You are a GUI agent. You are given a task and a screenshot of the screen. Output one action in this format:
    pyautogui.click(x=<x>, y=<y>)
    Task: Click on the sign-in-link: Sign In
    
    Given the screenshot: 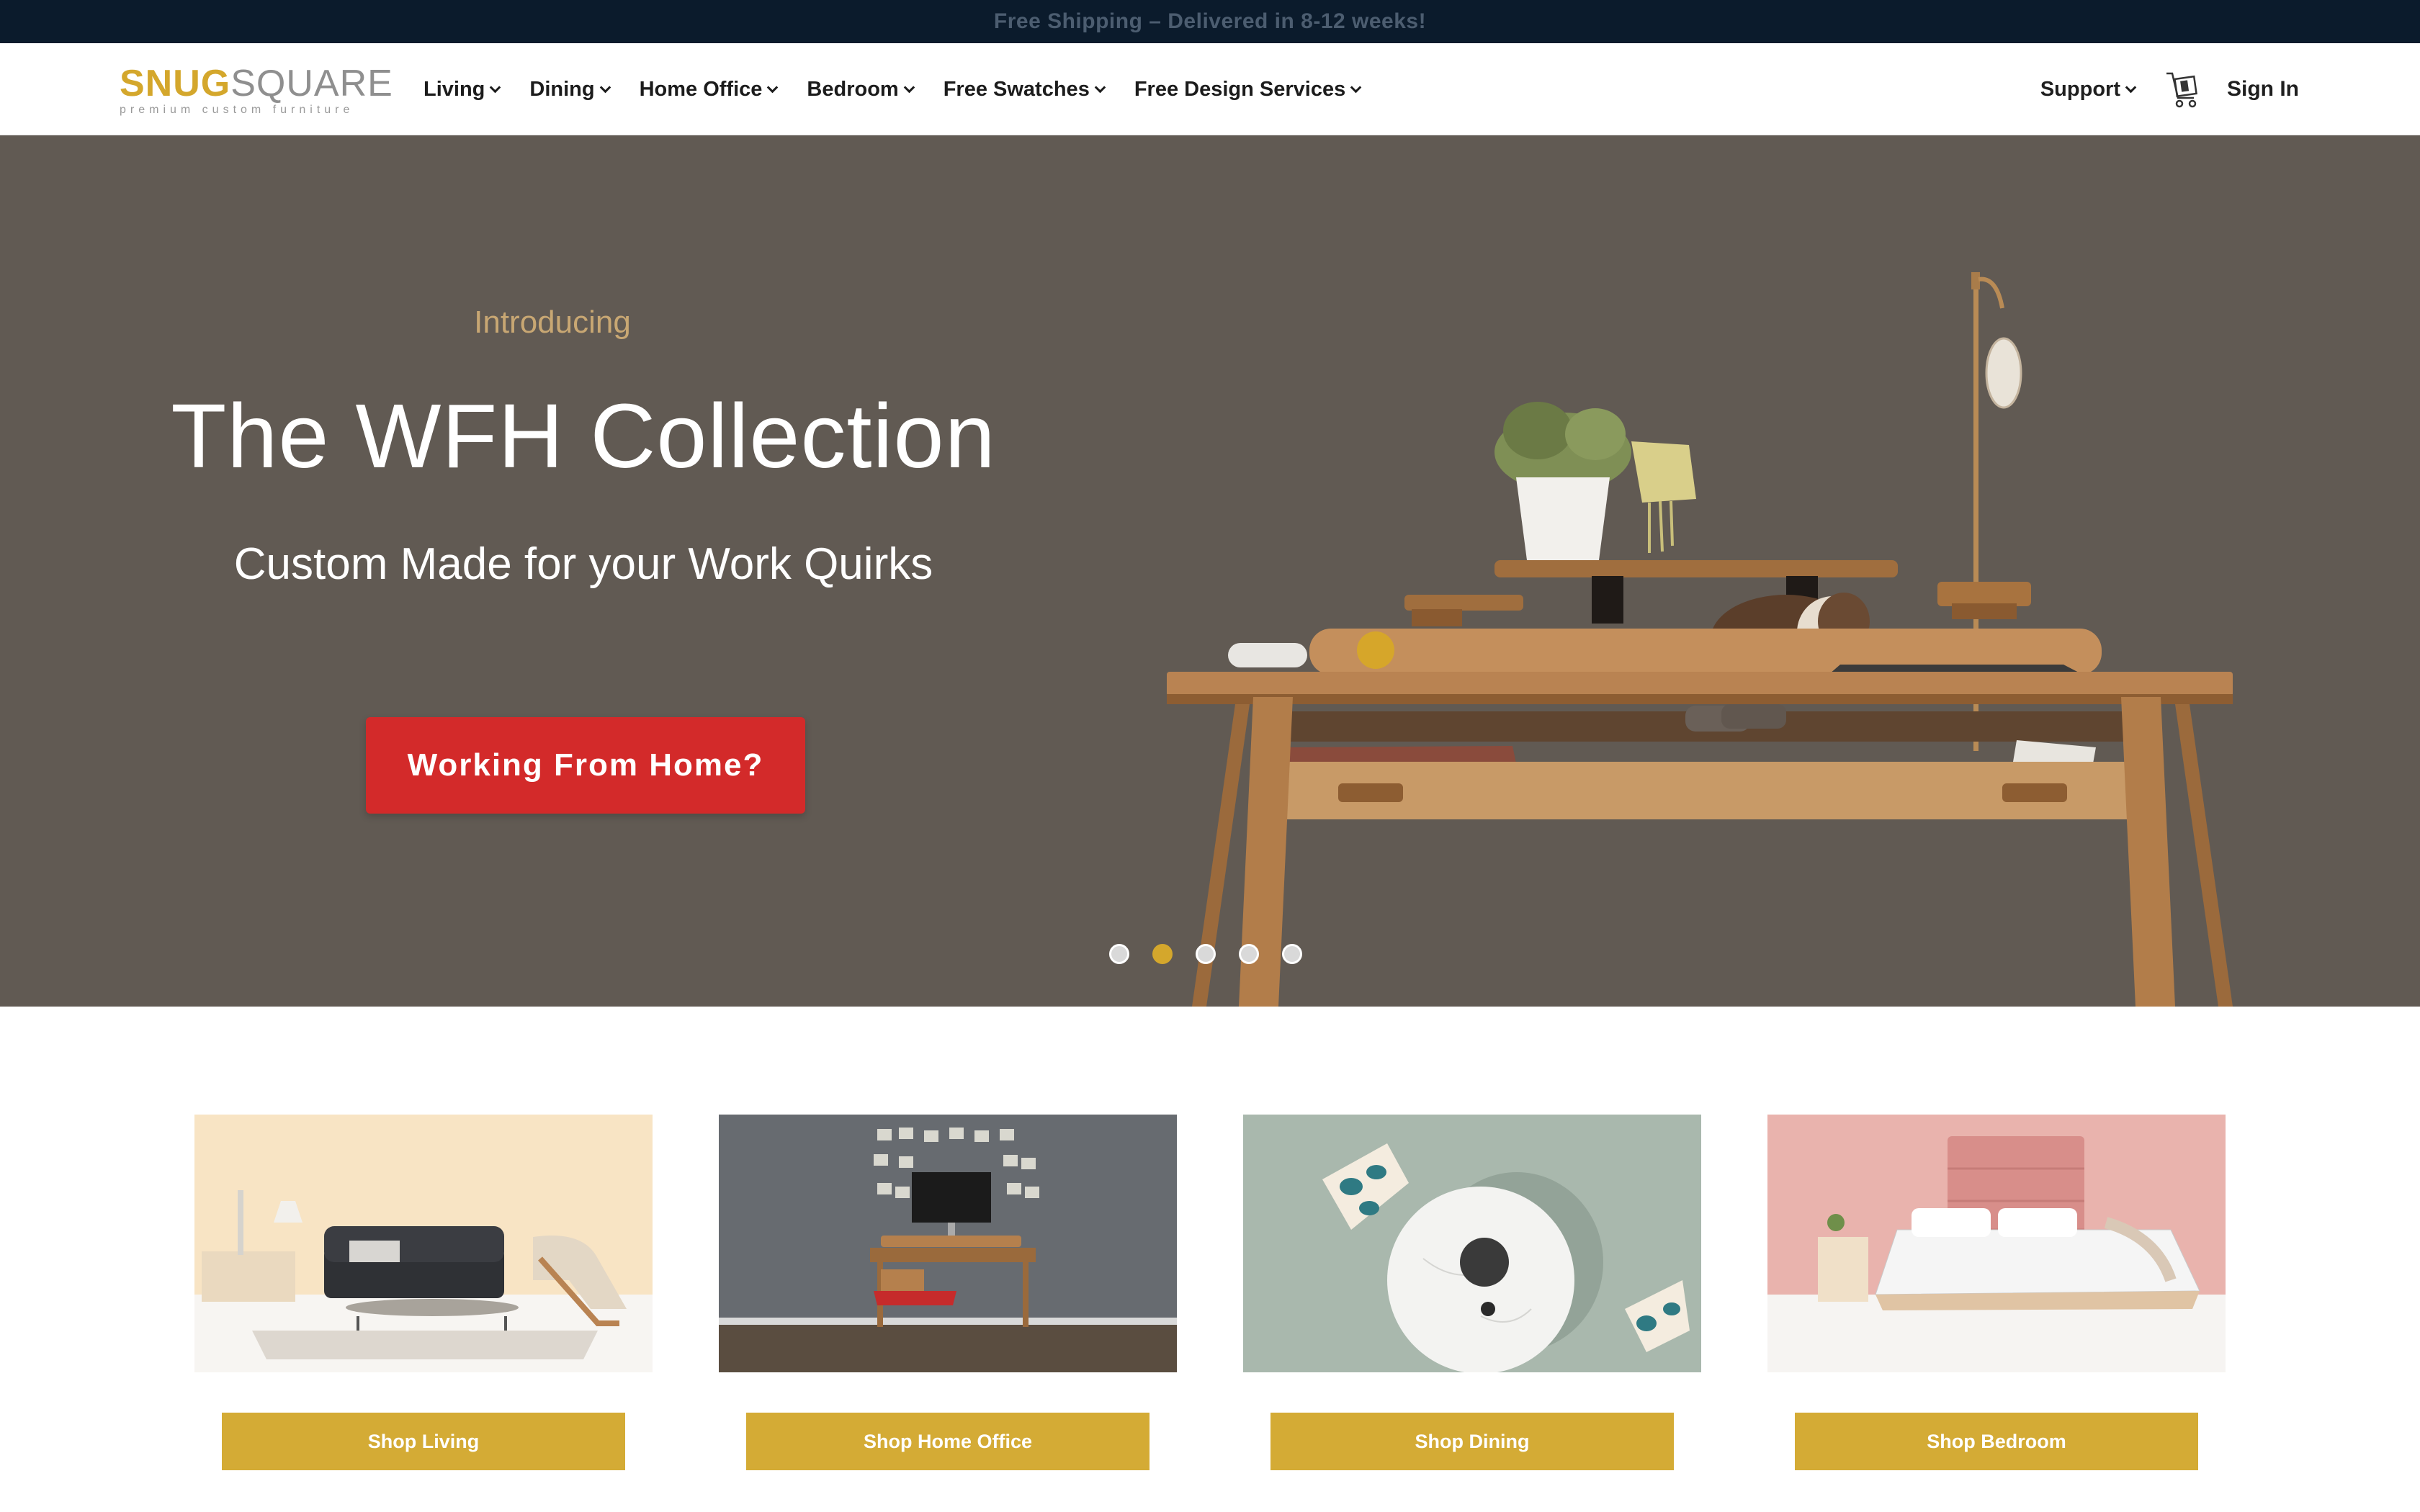 What is the action you would take?
    pyautogui.click(x=2263, y=89)
    